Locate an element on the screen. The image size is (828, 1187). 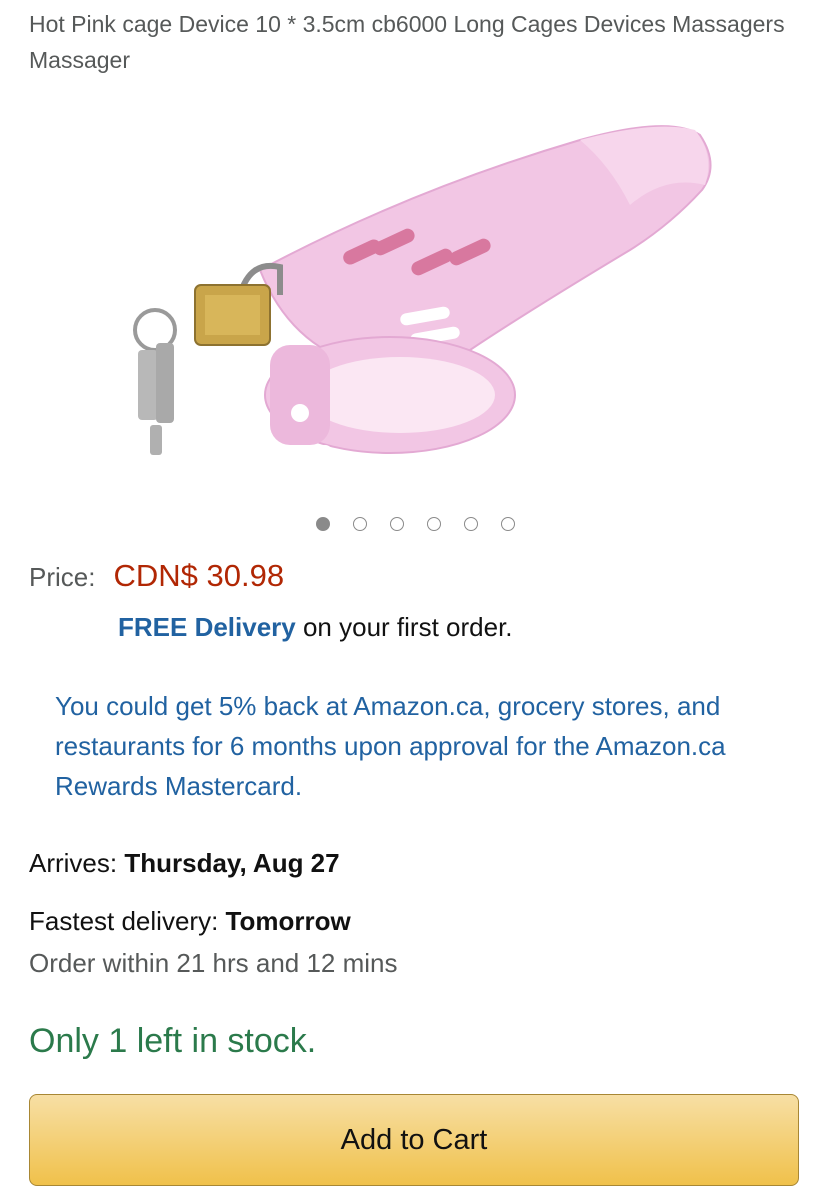
free-delivery-link: FREE Delivery is located at coordinates (207, 627).